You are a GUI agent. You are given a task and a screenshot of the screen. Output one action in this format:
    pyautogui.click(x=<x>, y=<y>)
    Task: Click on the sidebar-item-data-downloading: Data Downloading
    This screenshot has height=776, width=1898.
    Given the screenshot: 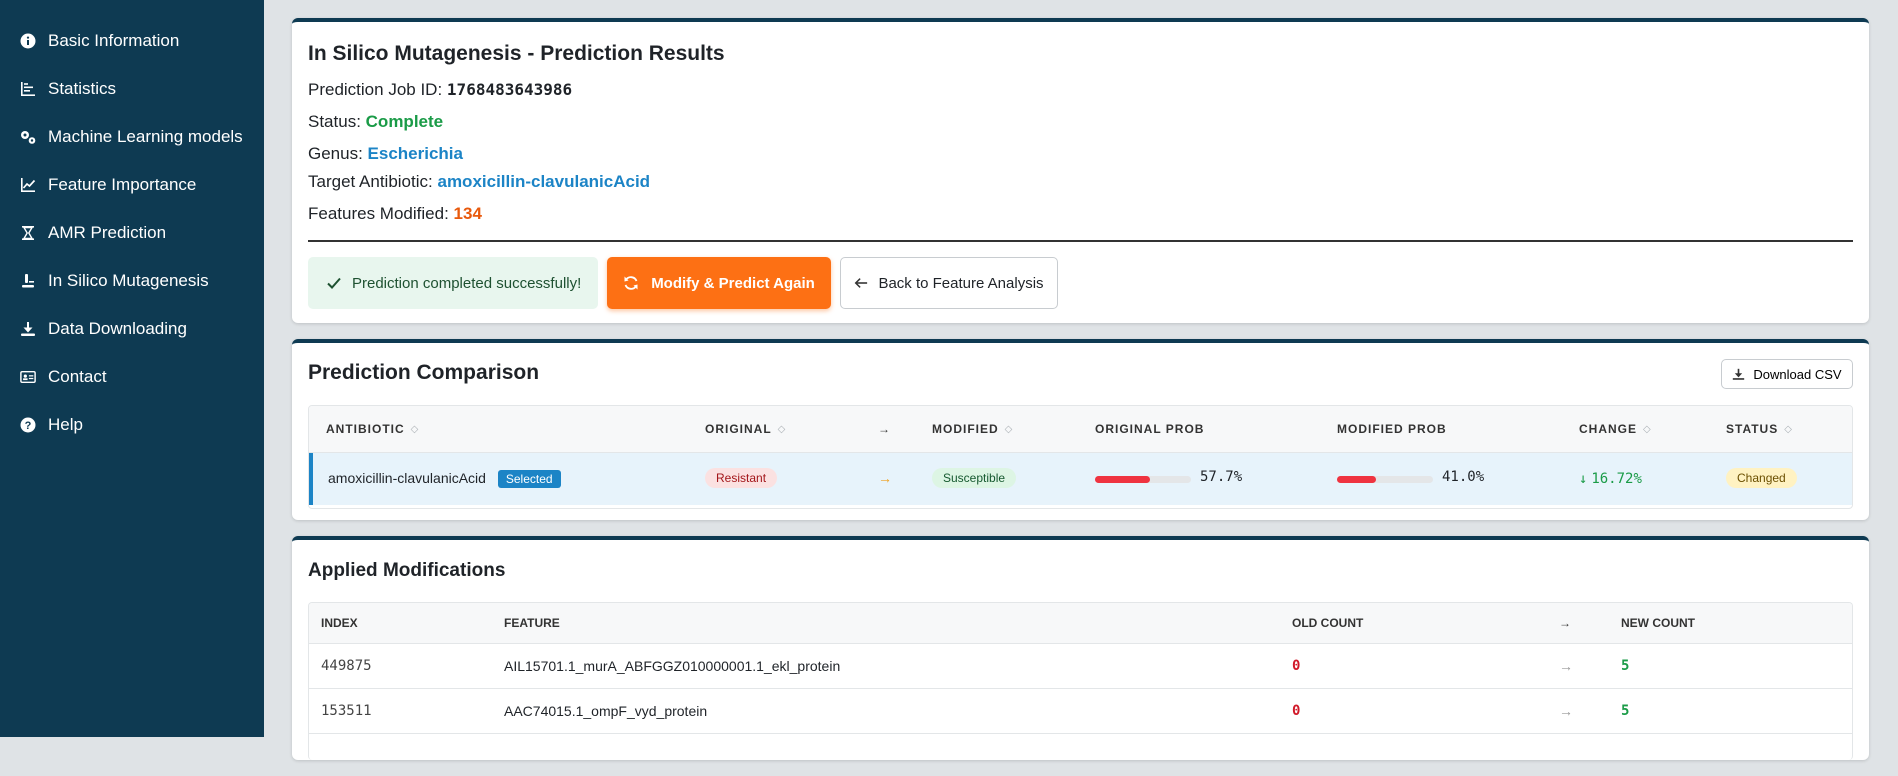 What is the action you would take?
    pyautogui.click(x=132, y=329)
    